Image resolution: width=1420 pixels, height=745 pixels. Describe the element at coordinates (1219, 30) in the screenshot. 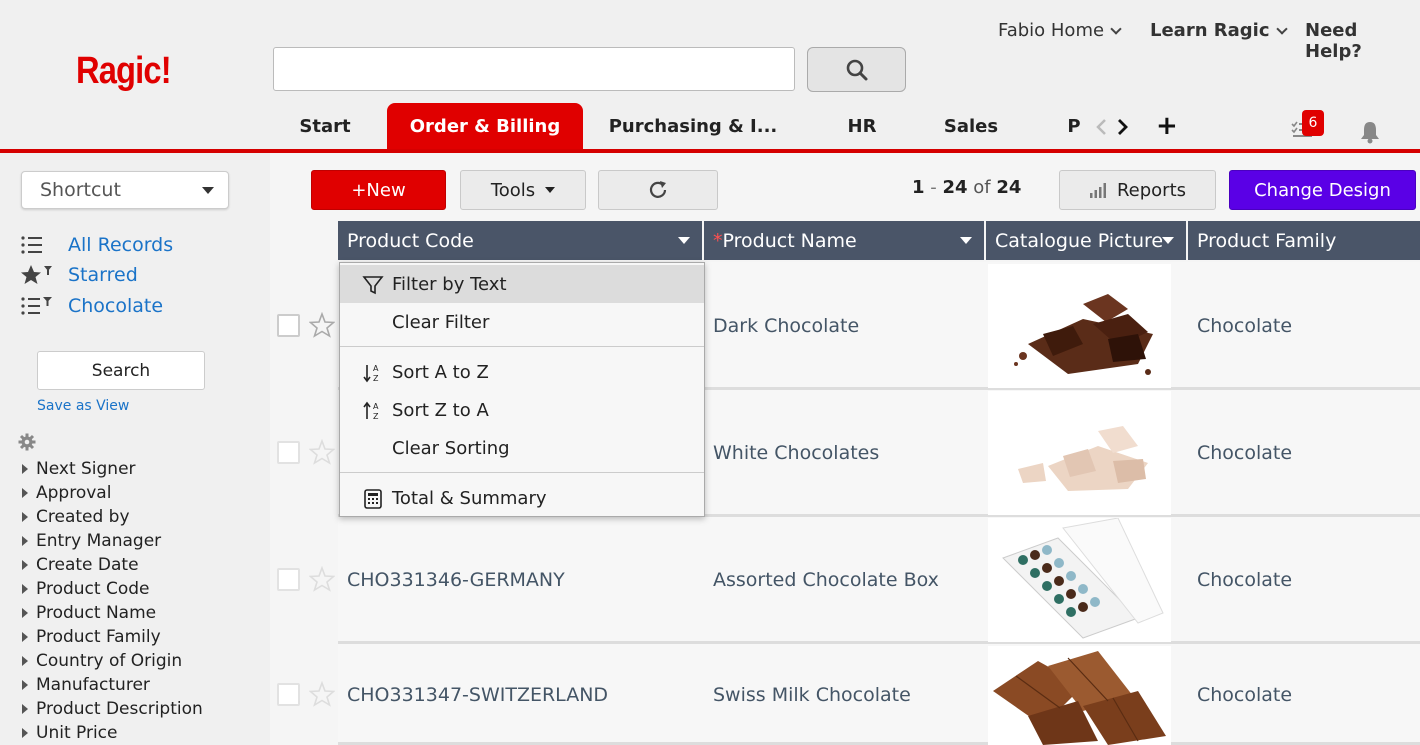

I see `learn-menu: Learn Ragic` at that location.